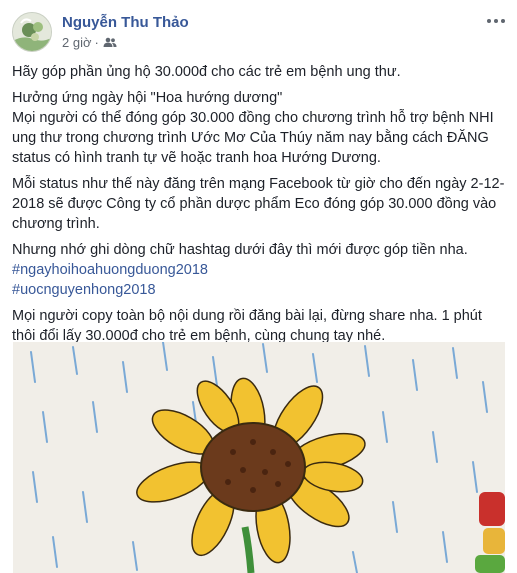 The width and height of the screenshot is (517, 573). I want to click on author-name: Nguyễn Thu Thảo, so click(125, 22).